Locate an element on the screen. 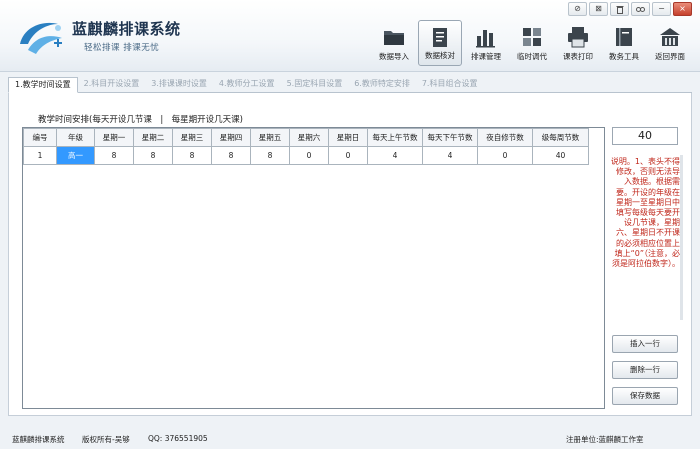  tab-teacher-special: 6.教师特定安排 is located at coordinates (382, 84).